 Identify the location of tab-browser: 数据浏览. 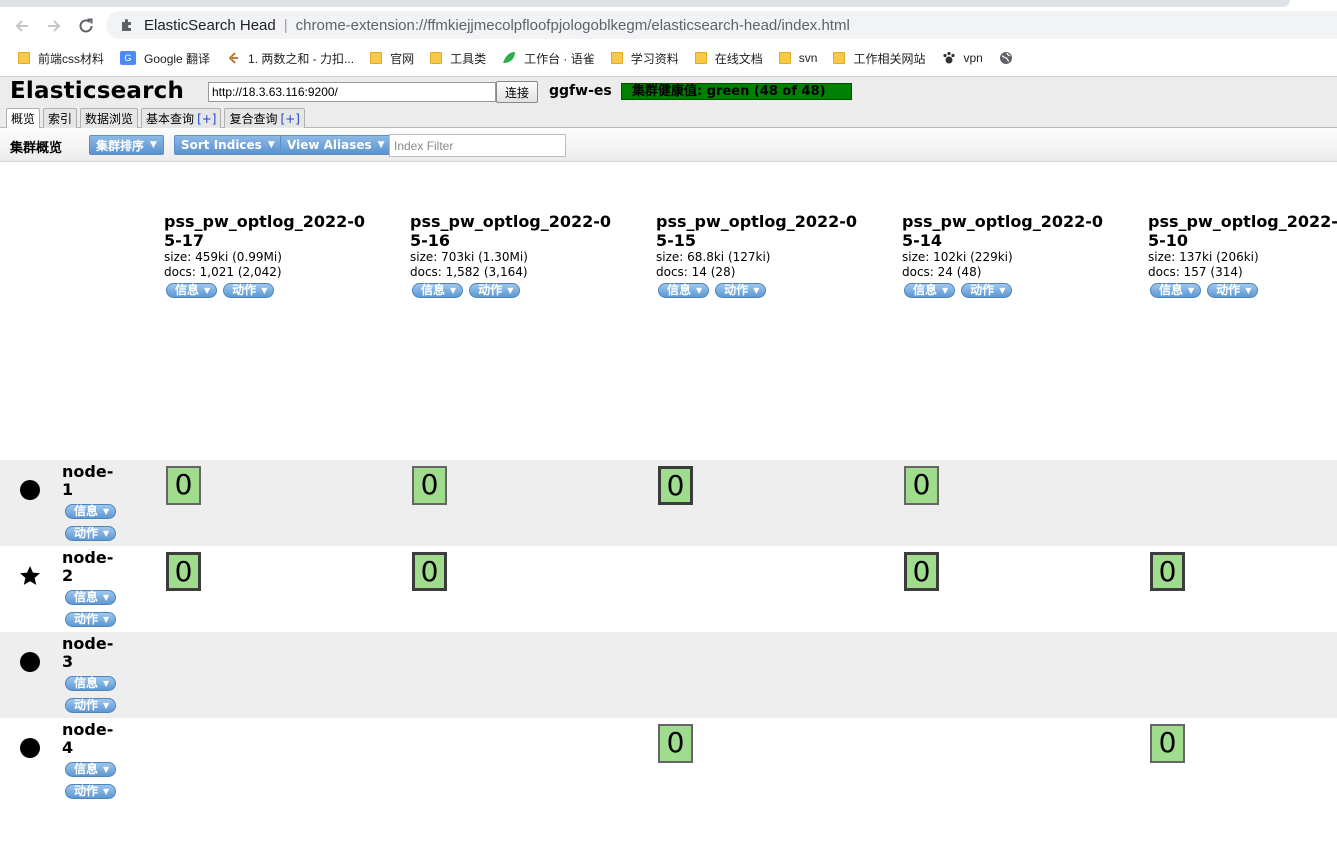
(109, 118).